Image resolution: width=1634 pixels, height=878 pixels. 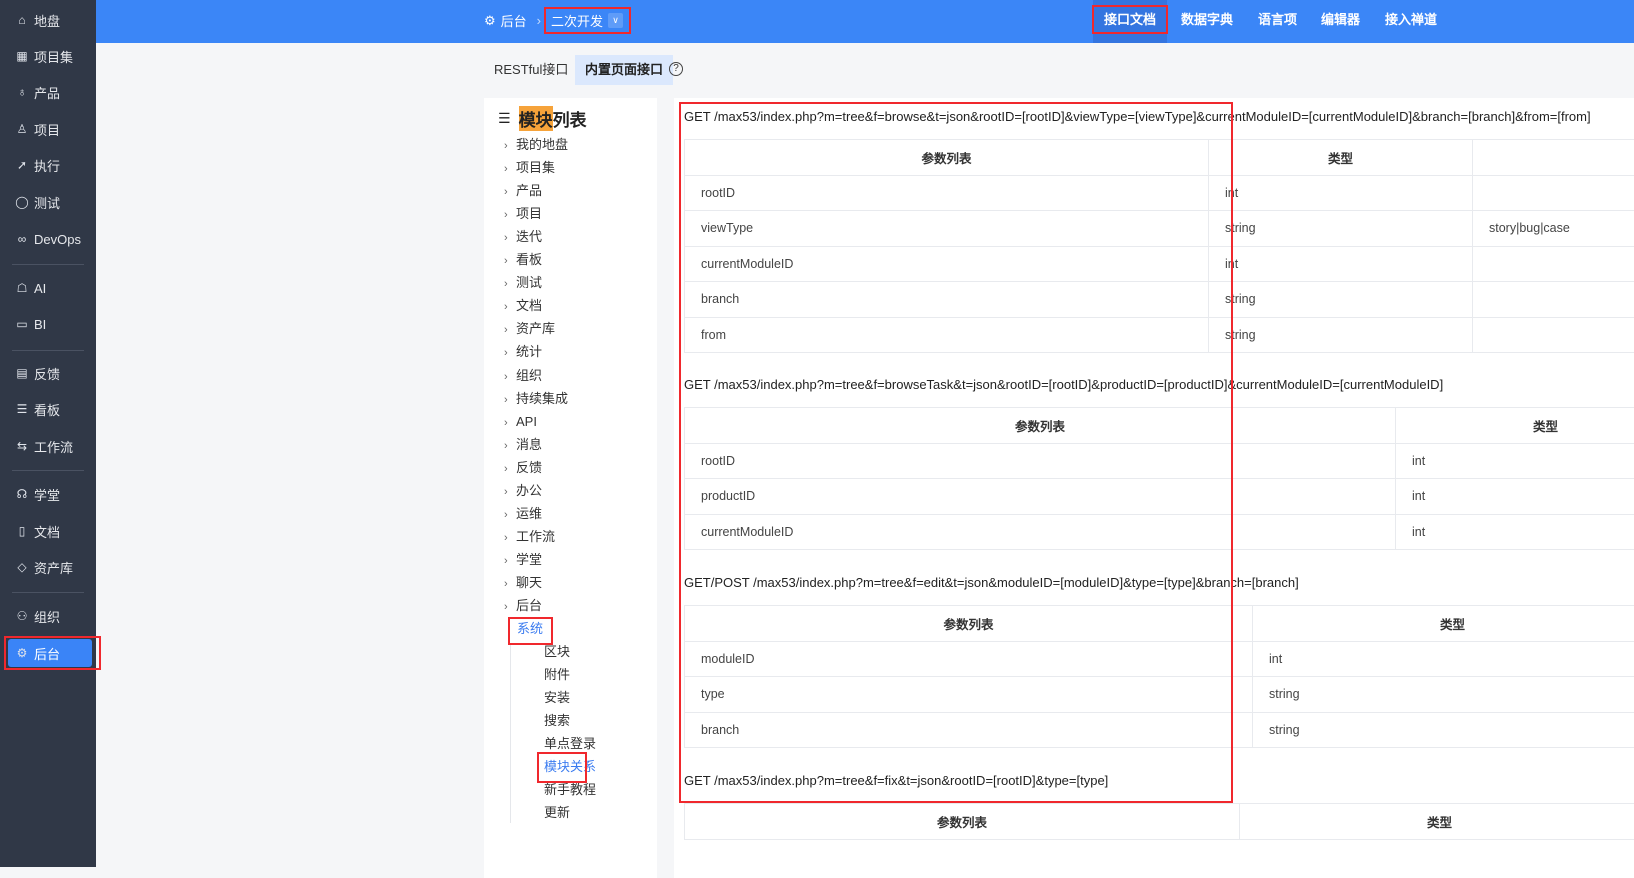 I want to click on sidebar-item-5: ◯测试, so click(x=50, y=202).